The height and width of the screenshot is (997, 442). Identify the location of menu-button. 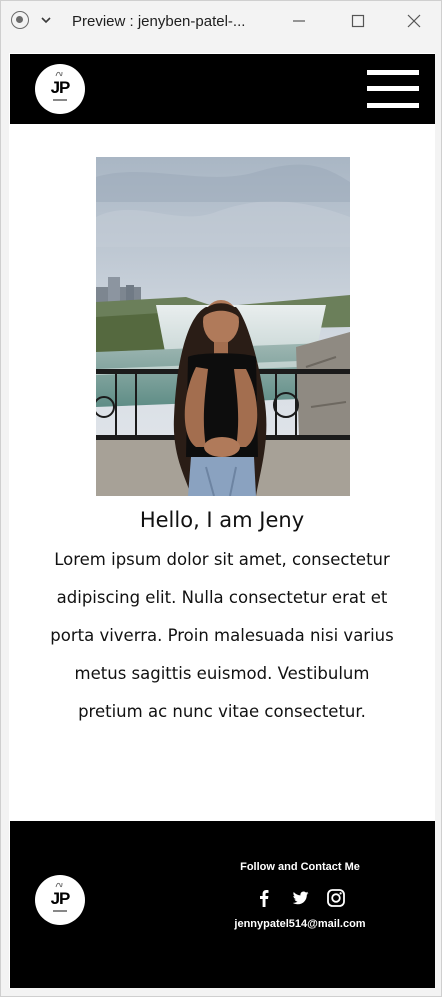
(393, 89).